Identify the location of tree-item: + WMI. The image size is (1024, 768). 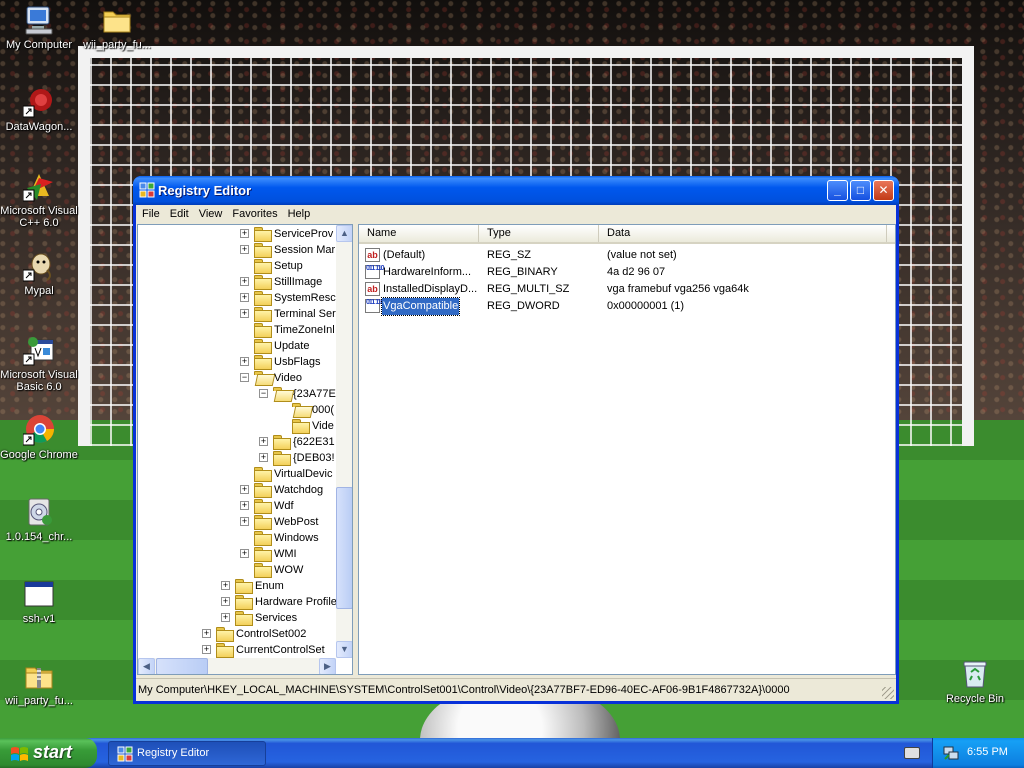
(237, 554).